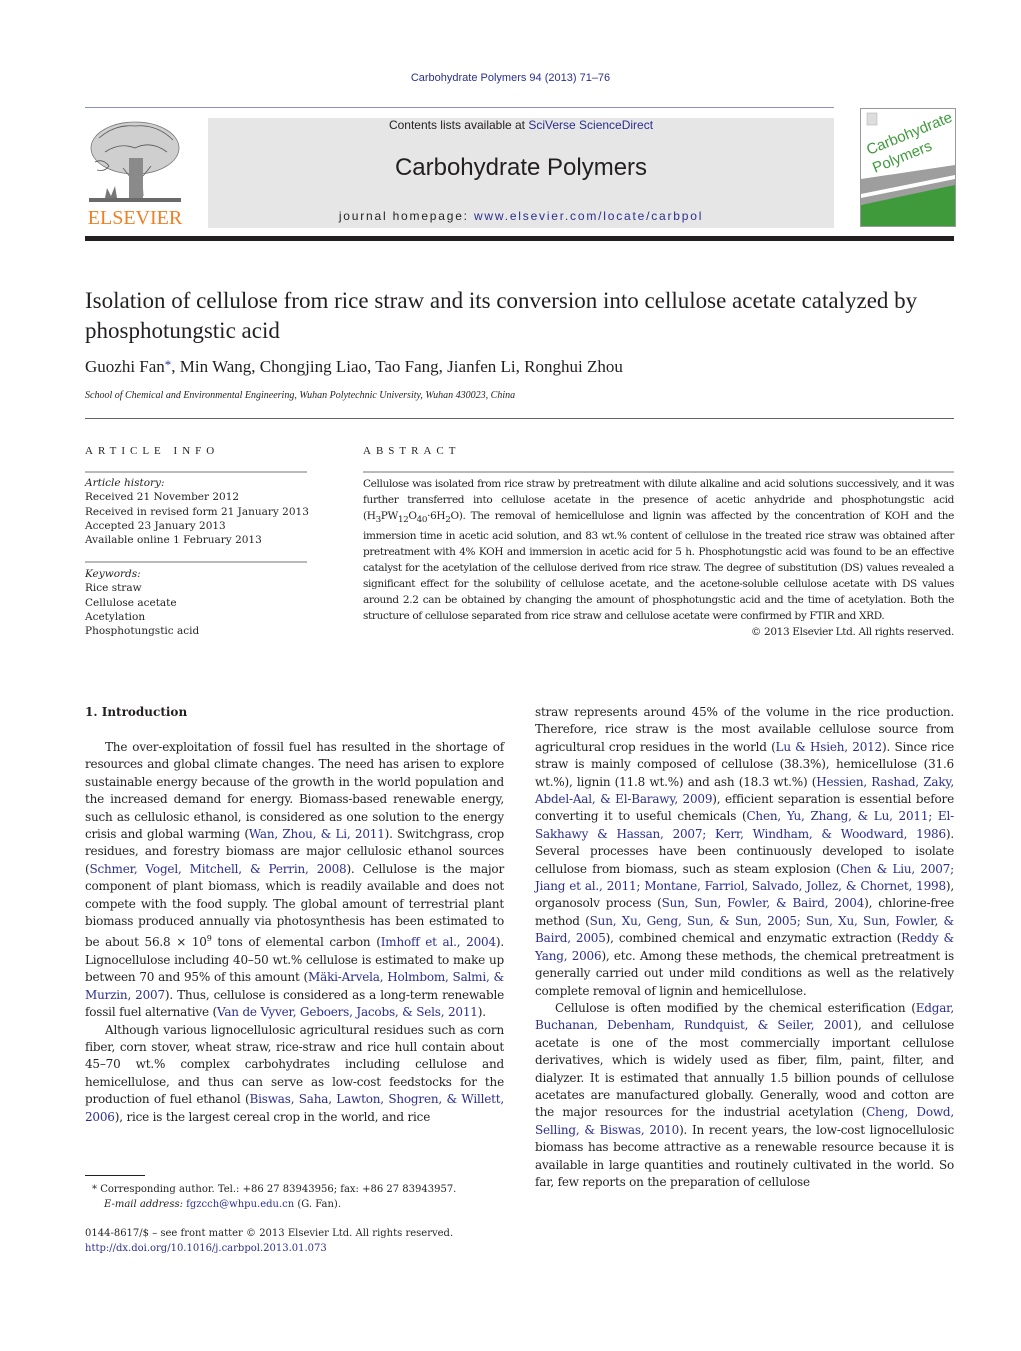  What do you see at coordinates (173, 540) in the screenshot?
I see `history-online: Available online 1 February 2013` at bounding box center [173, 540].